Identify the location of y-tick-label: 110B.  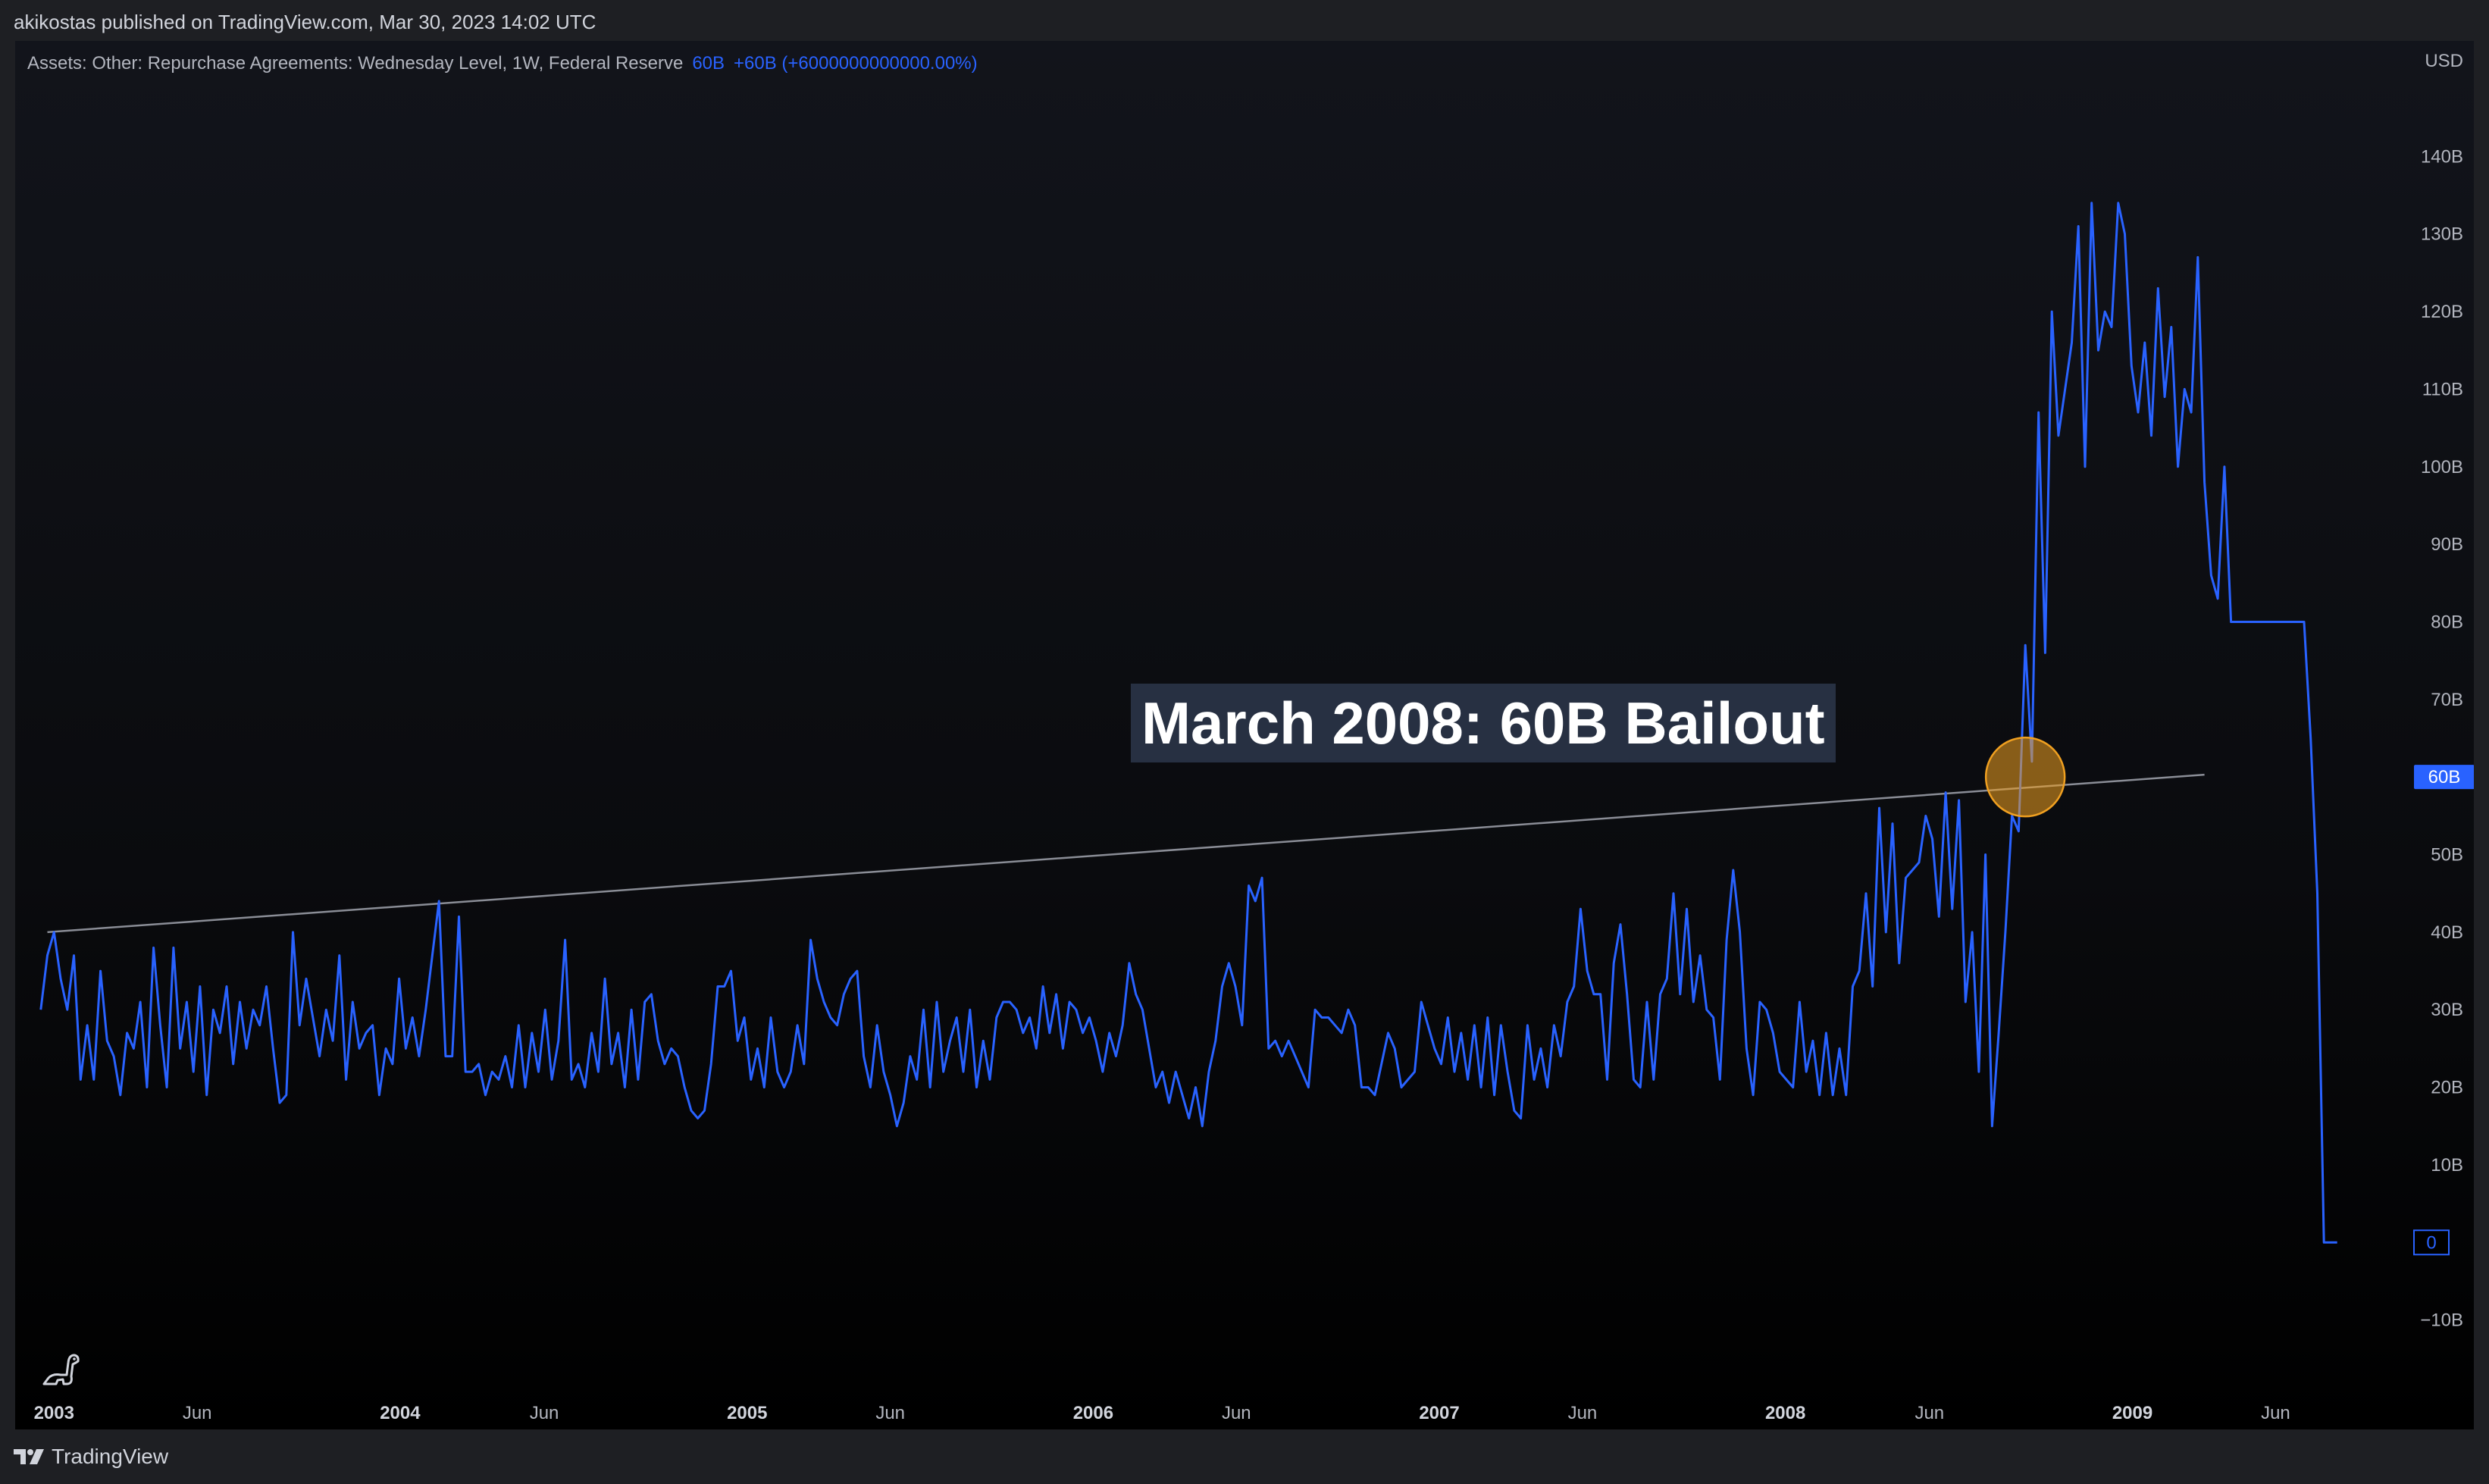
(2442, 389).